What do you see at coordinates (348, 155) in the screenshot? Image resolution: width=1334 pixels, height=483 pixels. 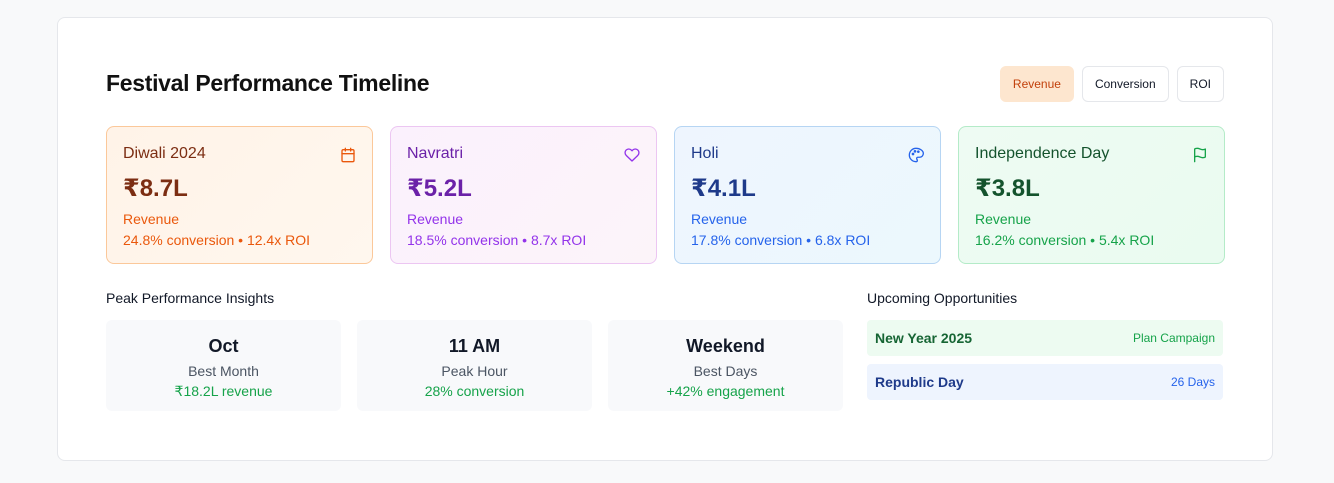 I see `calendar-icon` at bounding box center [348, 155].